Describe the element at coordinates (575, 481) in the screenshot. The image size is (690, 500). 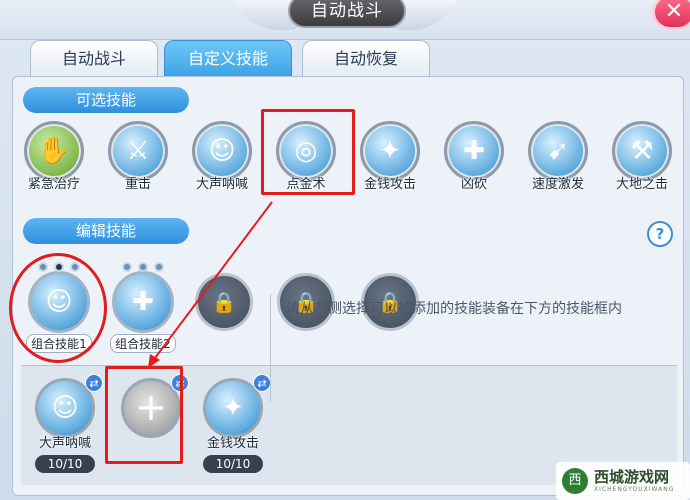
I see `watermark-logo-icon: 西` at that location.